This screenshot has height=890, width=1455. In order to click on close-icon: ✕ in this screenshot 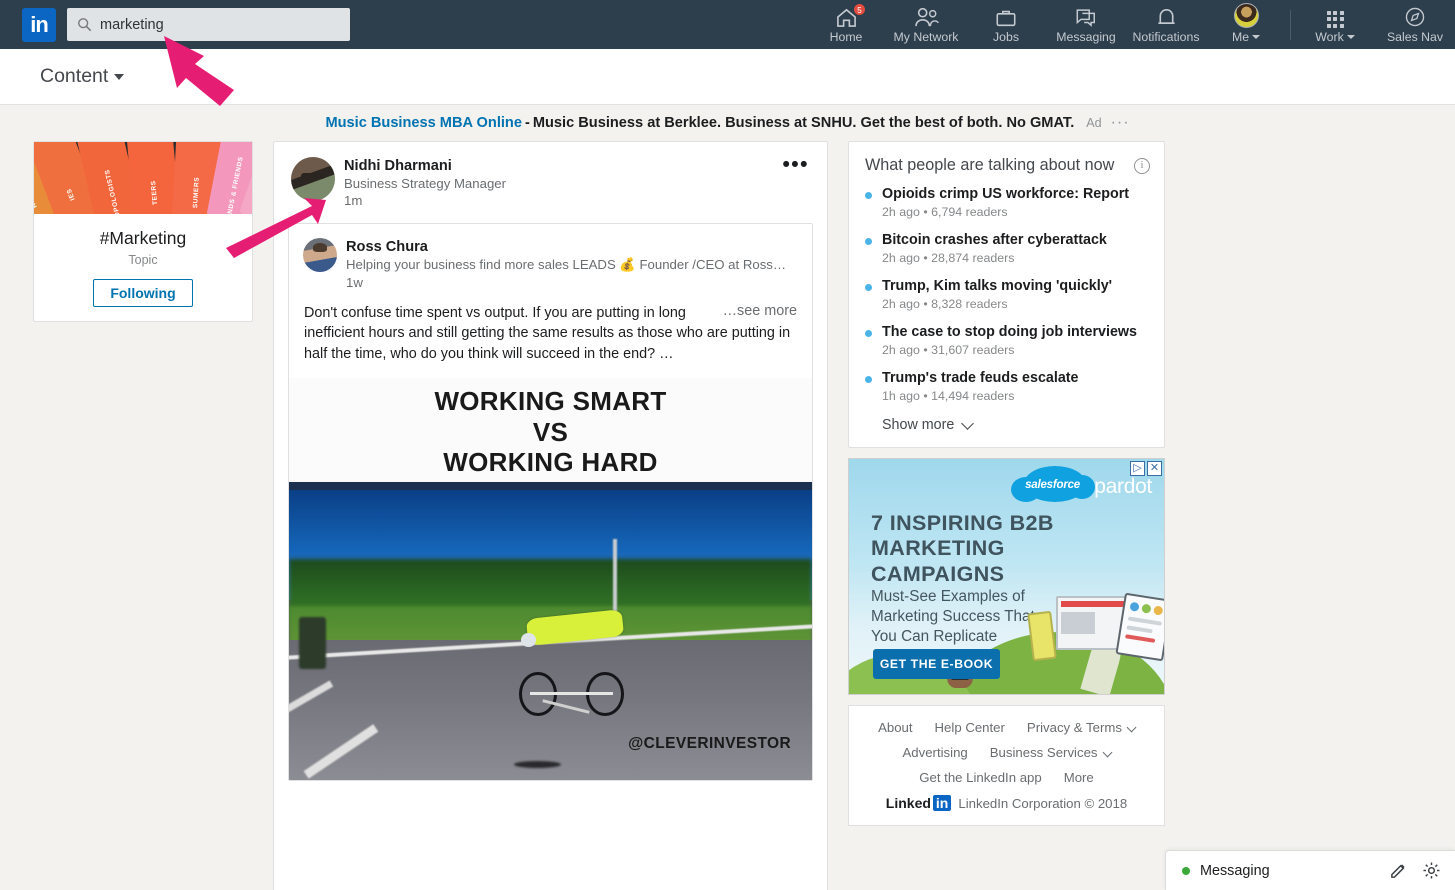, I will do `click(1154, 468)`.